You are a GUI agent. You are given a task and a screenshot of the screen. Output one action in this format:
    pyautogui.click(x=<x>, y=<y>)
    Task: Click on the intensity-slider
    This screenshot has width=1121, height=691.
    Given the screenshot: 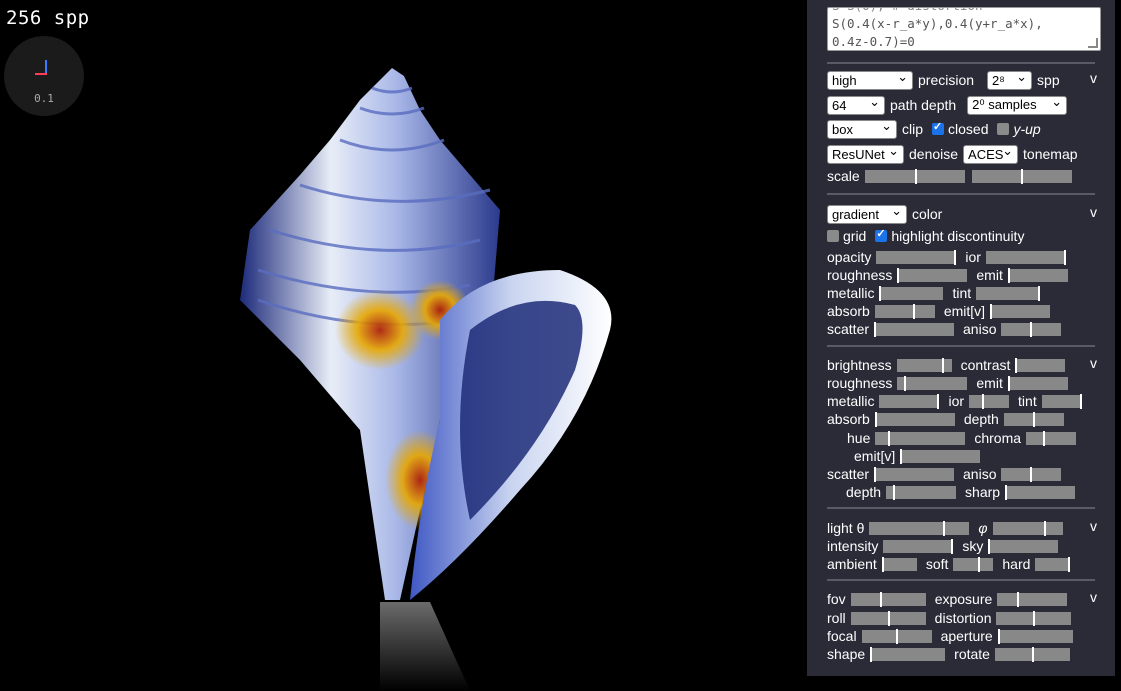 What is the action you would take?
    pyautogui.click(x=918, y=546)
    